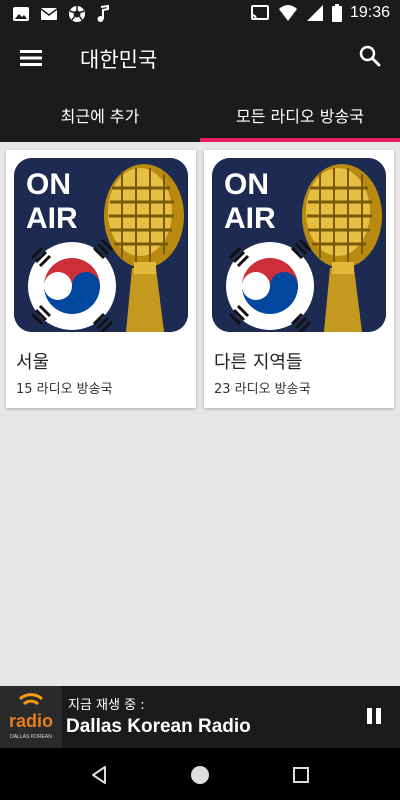 The height and width of the screenshot is (800, 400). I want to click on aperture-icon, so click(77, 14).